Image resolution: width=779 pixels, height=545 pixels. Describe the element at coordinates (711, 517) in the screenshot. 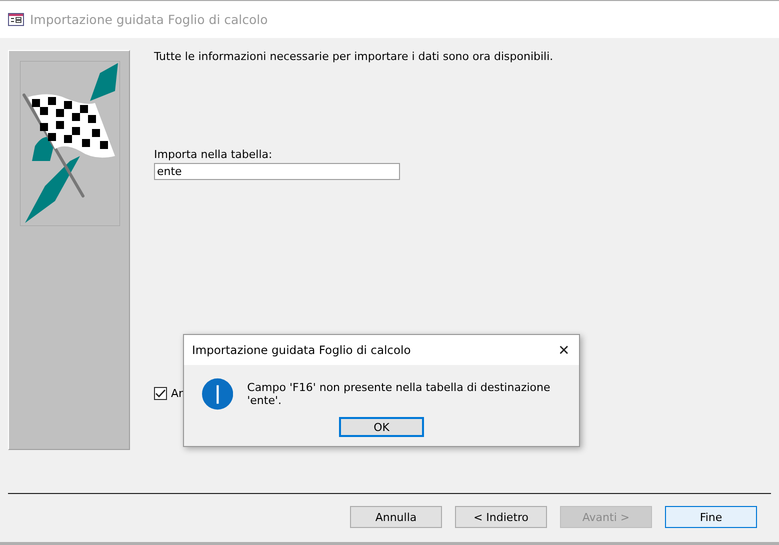

I see `wizard-button: Fine` at that location.